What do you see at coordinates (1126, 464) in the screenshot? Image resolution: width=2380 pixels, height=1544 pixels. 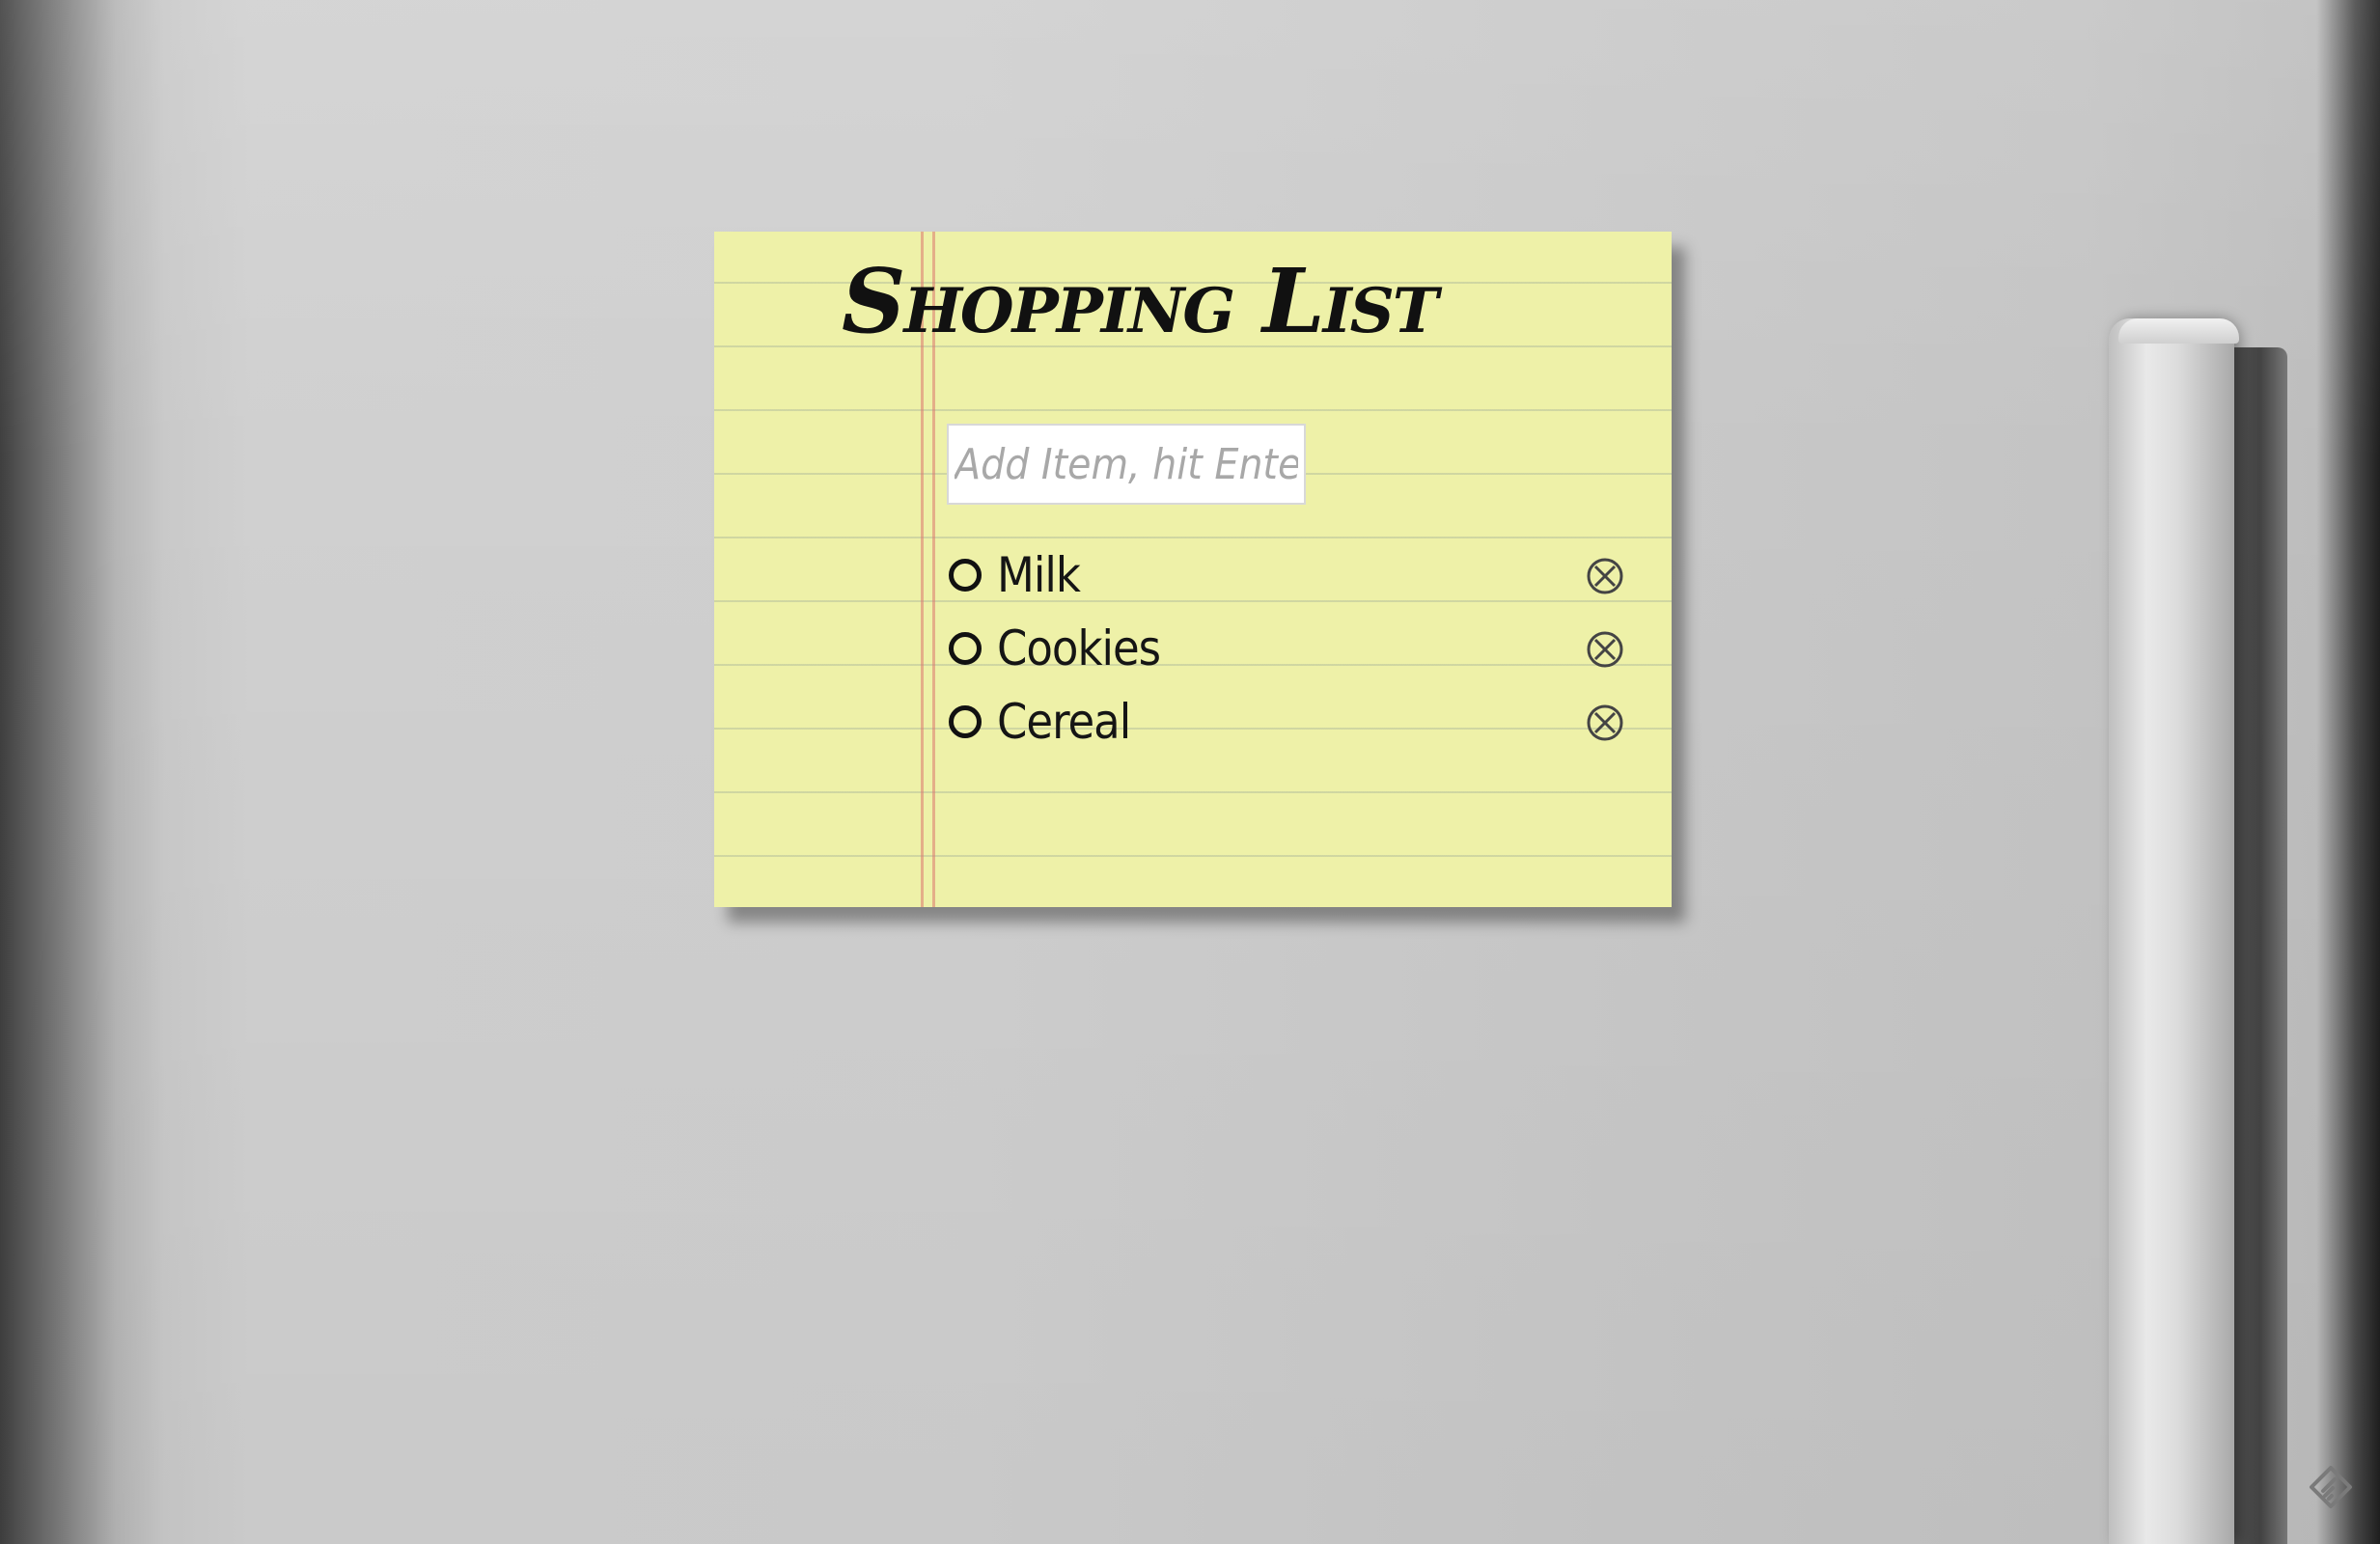 I see `add-item-input` at bounding box center [1126, 464].